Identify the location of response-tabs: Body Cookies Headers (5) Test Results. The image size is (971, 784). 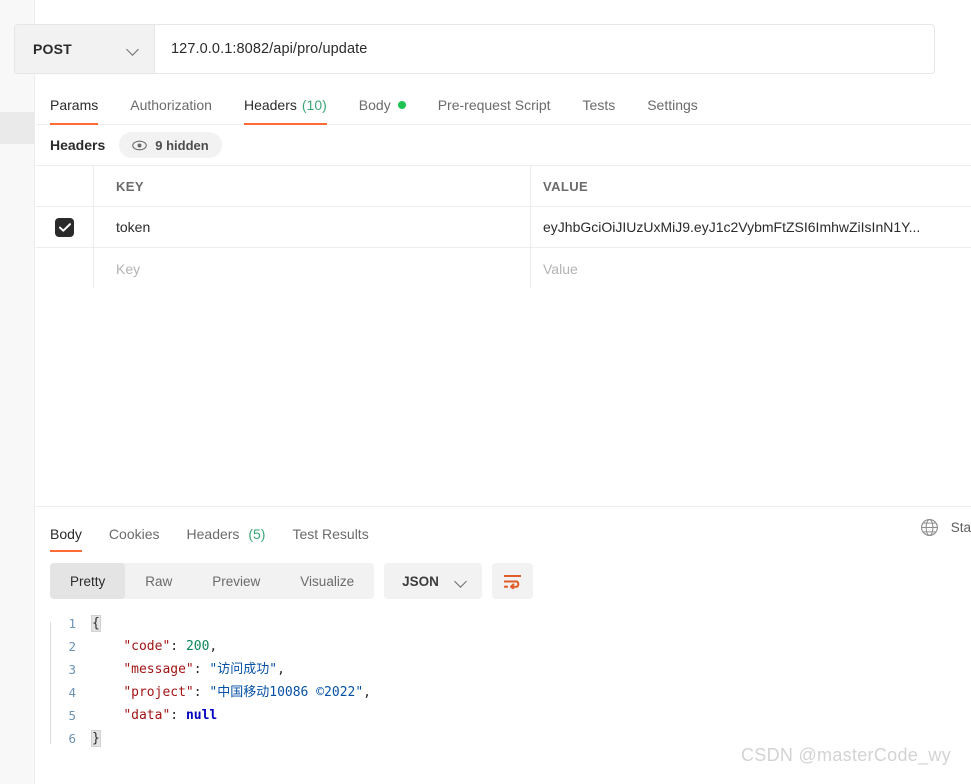
(503, 532).